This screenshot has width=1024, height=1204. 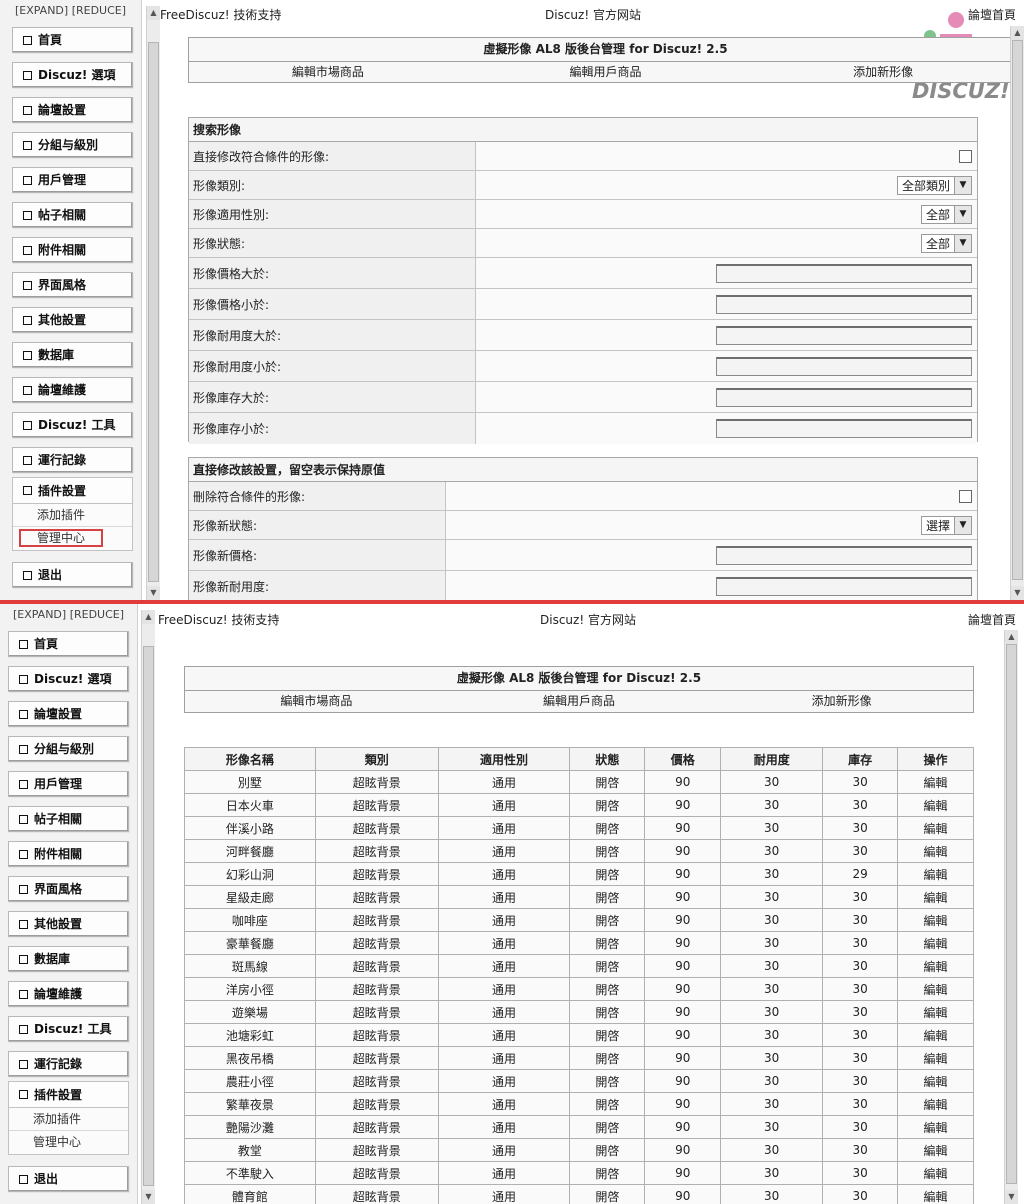 What do you see at coordinates (992, 619) in the screenshot?
I see `forum-home-link: 論壇首頁` at bounding box center [992, 619].